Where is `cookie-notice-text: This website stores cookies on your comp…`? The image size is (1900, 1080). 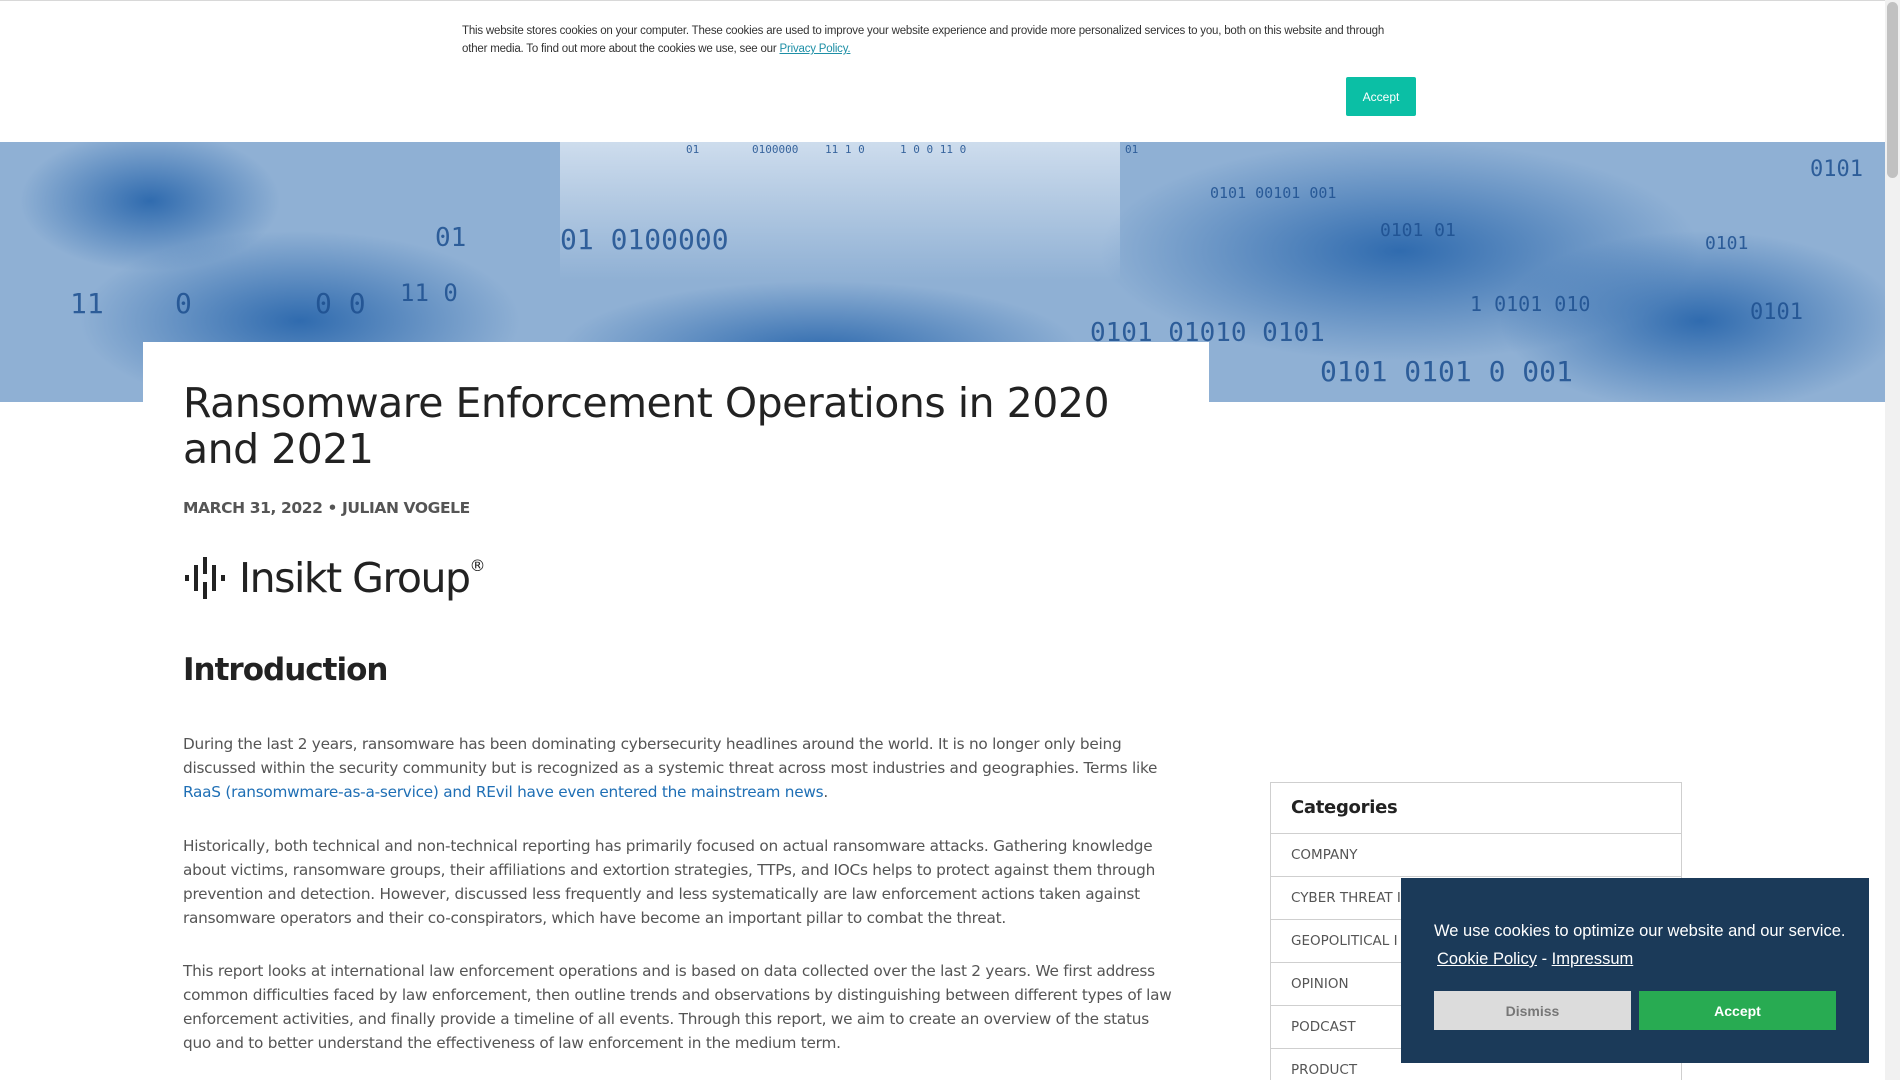 cookie-notice-text: This website stores cookies on your comp… is located at coordinates (937, 40).